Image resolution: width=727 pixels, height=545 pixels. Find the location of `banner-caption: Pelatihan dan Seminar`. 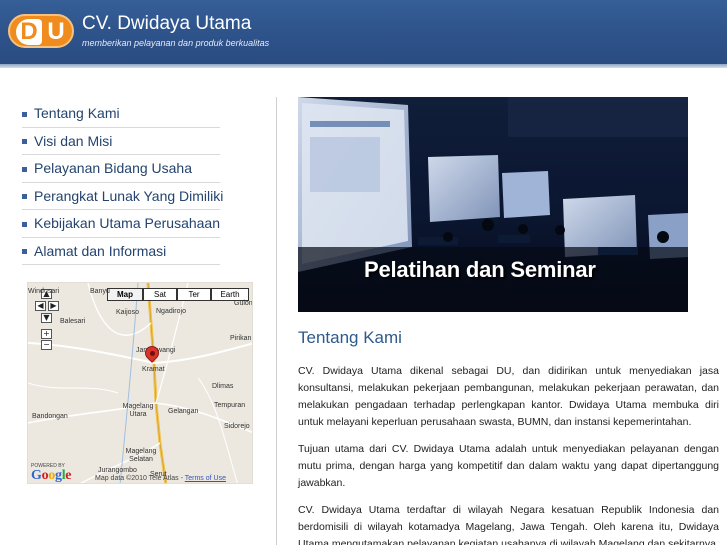

banner-caption: Pelatihan dan Seminar is located at coordinates (480, 269).